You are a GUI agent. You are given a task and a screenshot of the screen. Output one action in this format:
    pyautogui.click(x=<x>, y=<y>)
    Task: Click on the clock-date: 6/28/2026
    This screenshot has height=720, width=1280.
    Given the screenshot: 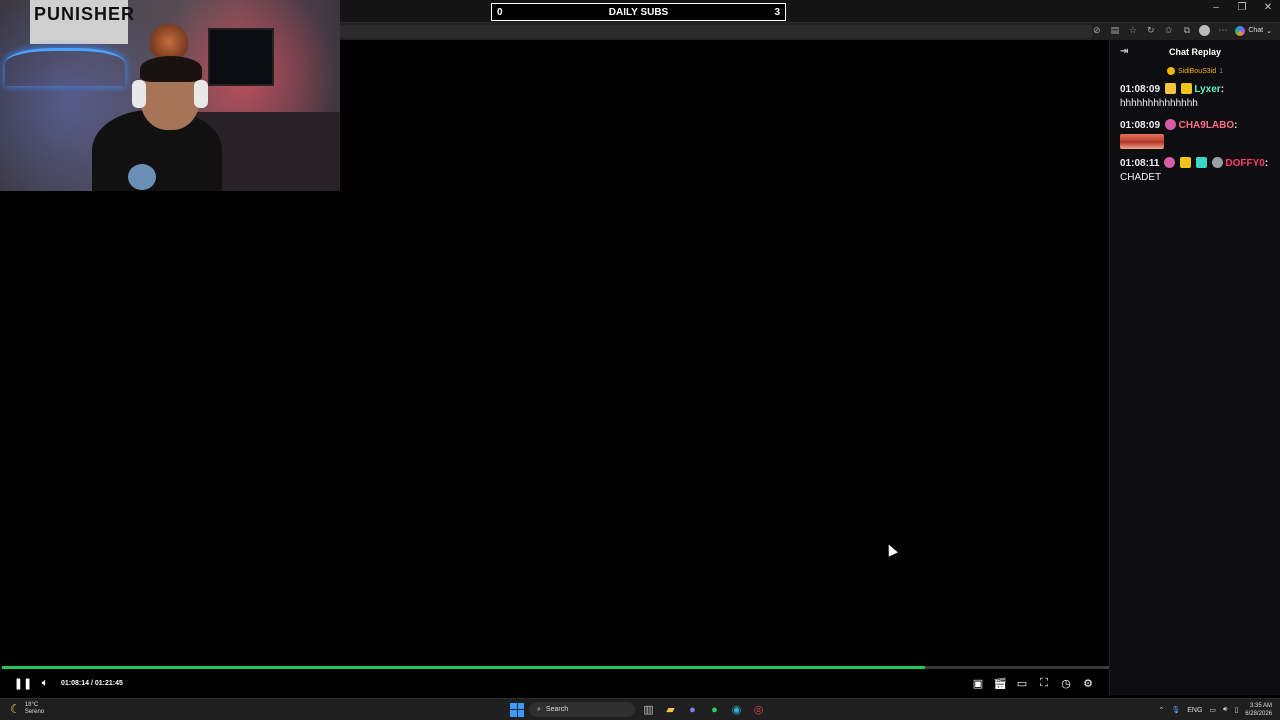 What is the action you would take?
    pyautogui.click(x=1258, y=714)
    